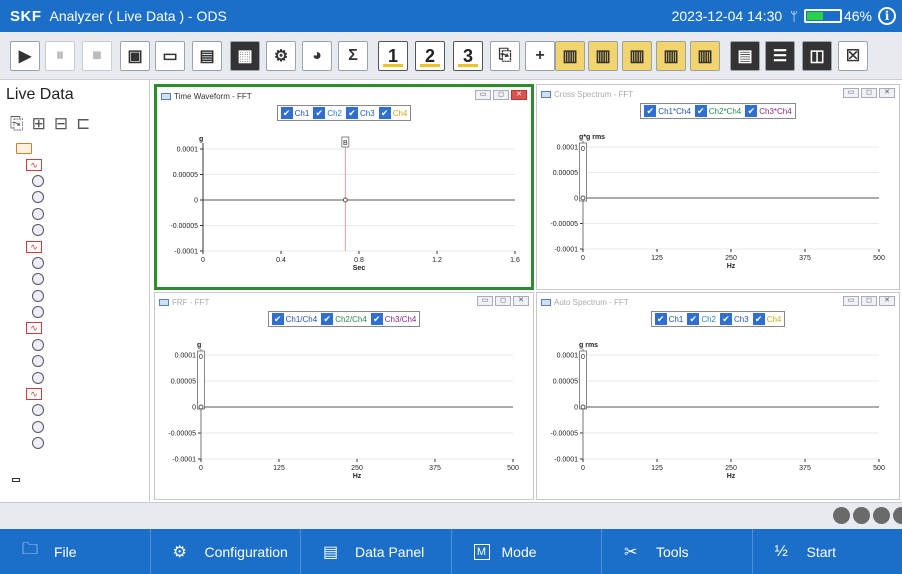  What do you see at coordinates (393, 56) in the screenshot?
I see `layout-1-button: 1` at bounding box center [393, 56].